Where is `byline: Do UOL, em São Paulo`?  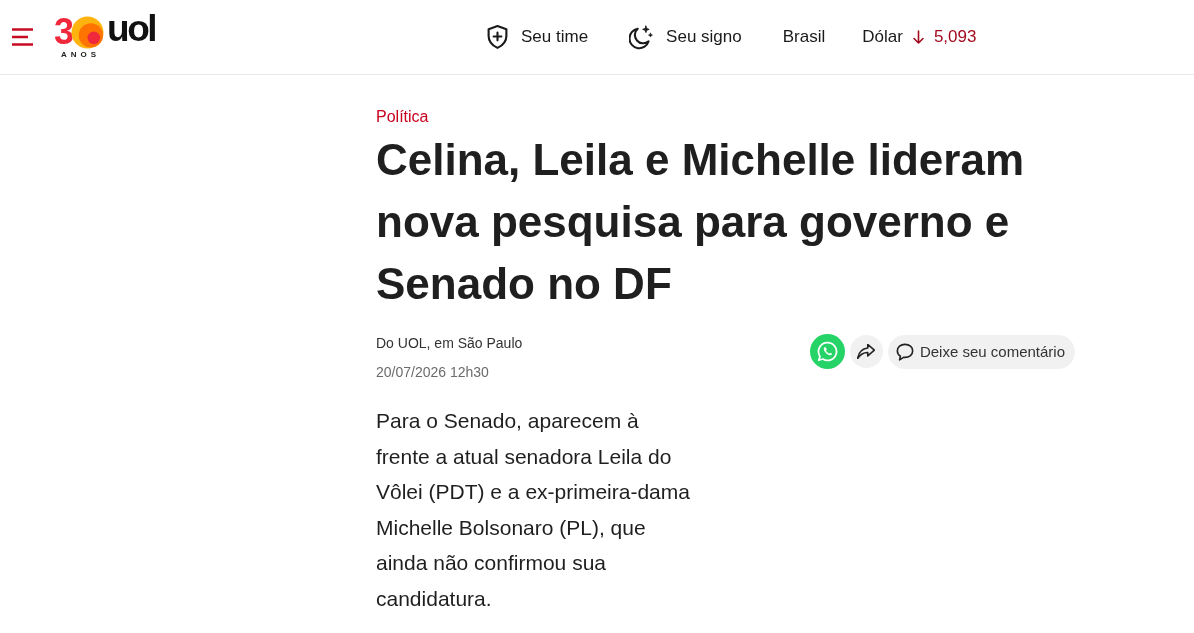 byline: Do UOL, em São Paulo is located at coordinates (449, 343).